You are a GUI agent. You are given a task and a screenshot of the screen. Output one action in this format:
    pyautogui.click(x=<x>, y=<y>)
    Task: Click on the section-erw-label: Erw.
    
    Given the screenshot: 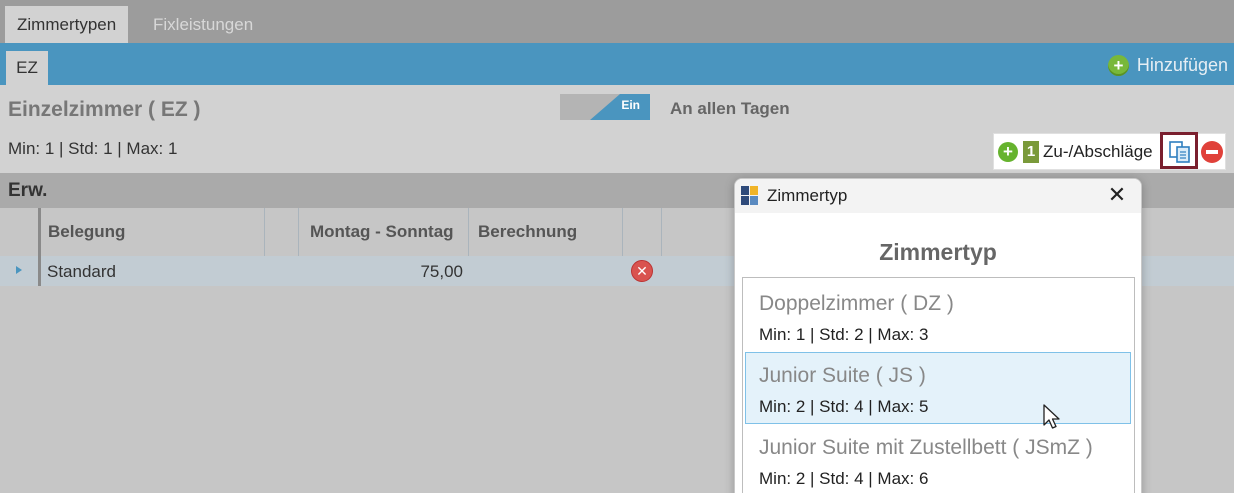 What is the action you would take?
    pyautogui.click(x=28, y=190)
    